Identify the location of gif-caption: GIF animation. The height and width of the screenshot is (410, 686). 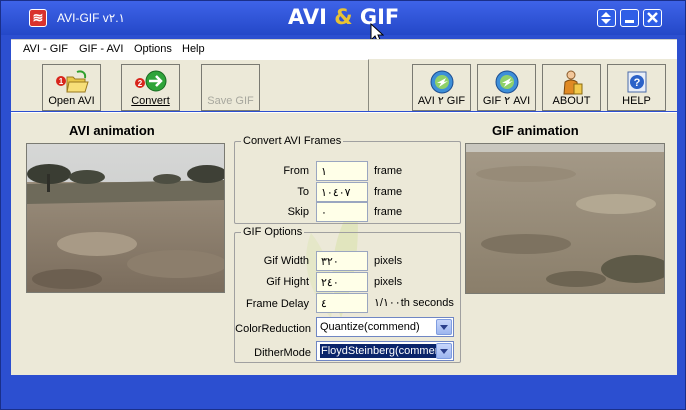
(535, 130).